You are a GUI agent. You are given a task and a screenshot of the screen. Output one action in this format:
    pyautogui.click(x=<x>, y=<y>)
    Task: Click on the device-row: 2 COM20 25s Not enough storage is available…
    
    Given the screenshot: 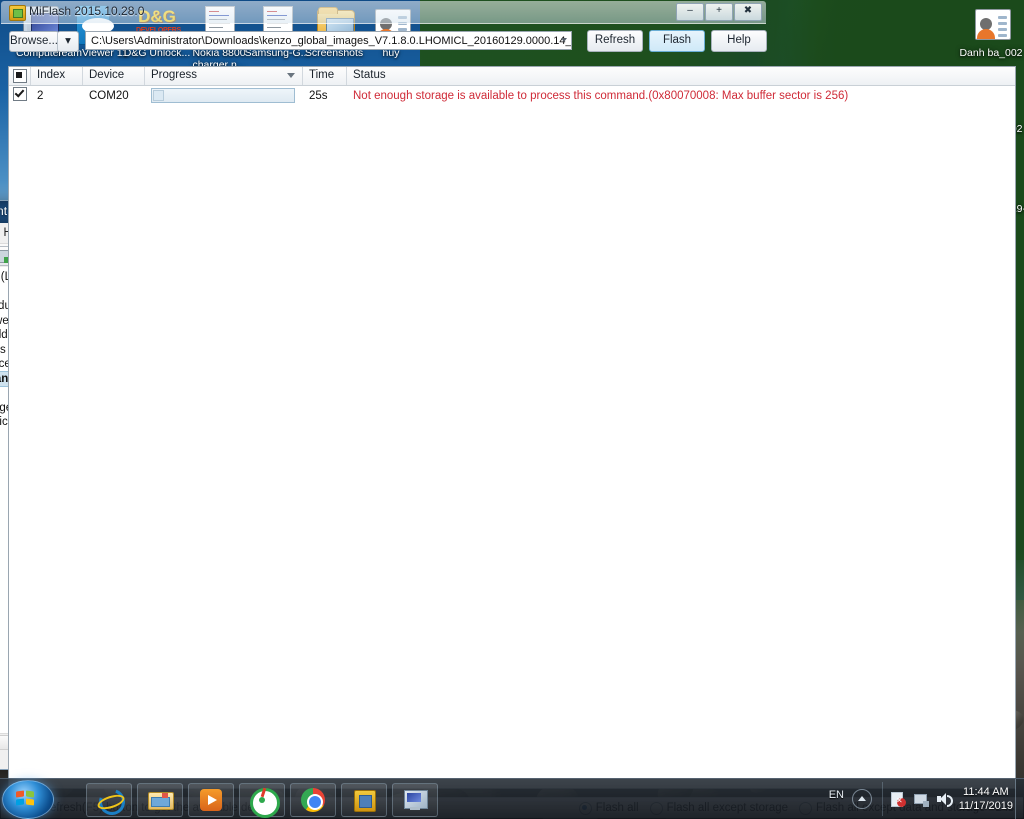 What is the action you would take?
    pyautogui.click(x=512, y=95)
    